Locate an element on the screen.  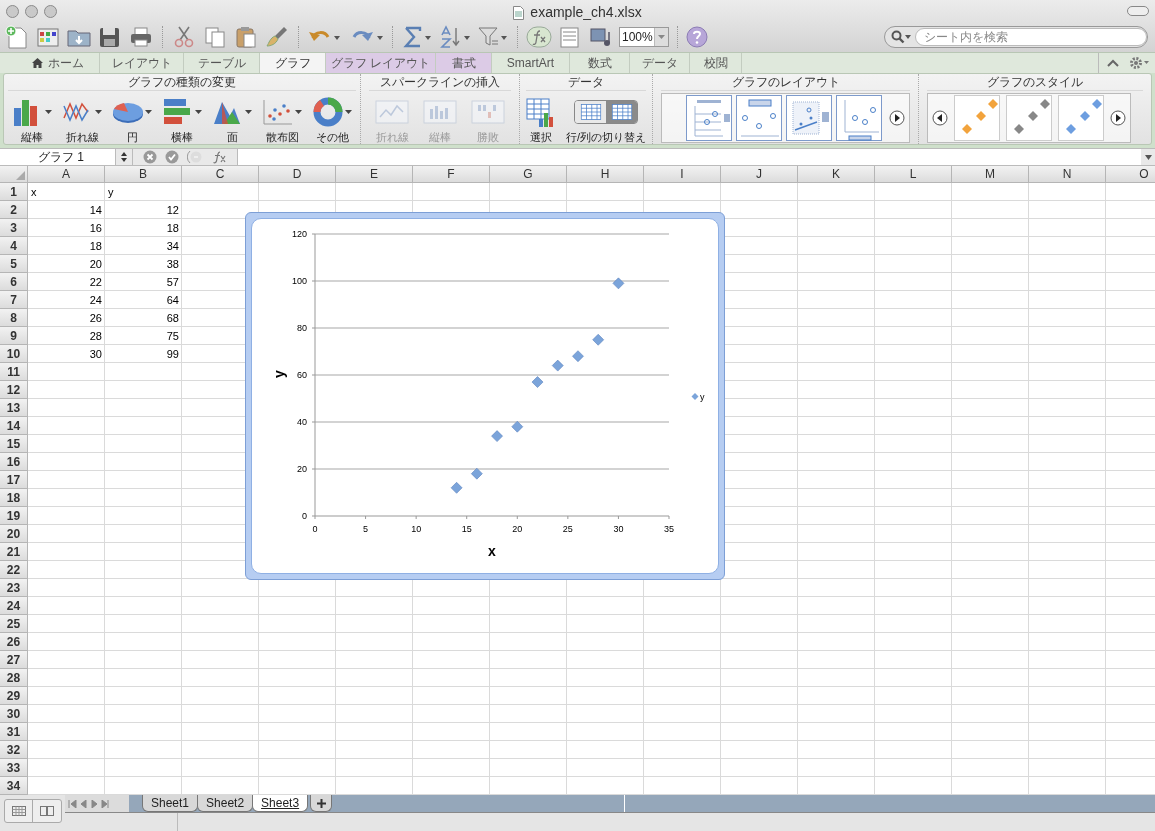
caret-icon is located at coordinates (1148, 157).